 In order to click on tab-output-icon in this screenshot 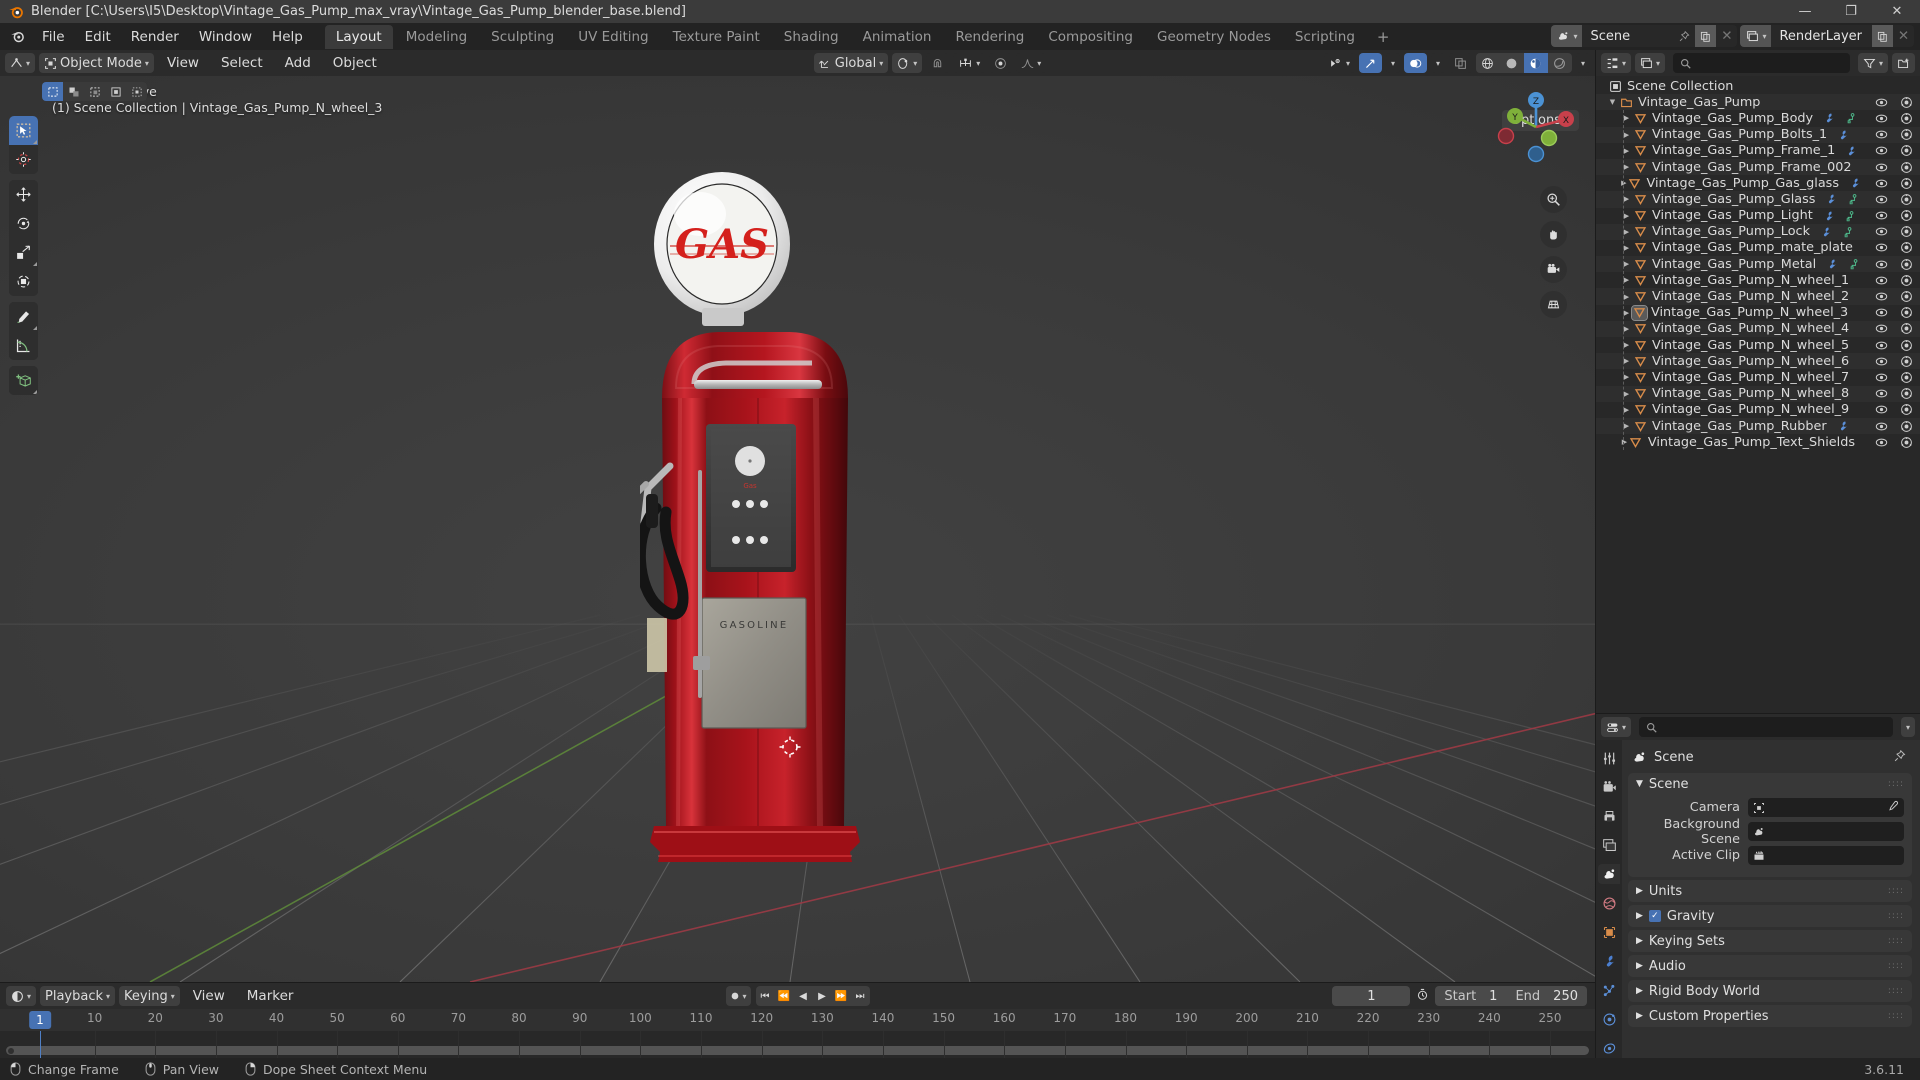, I will do `click(1609, 816)`.